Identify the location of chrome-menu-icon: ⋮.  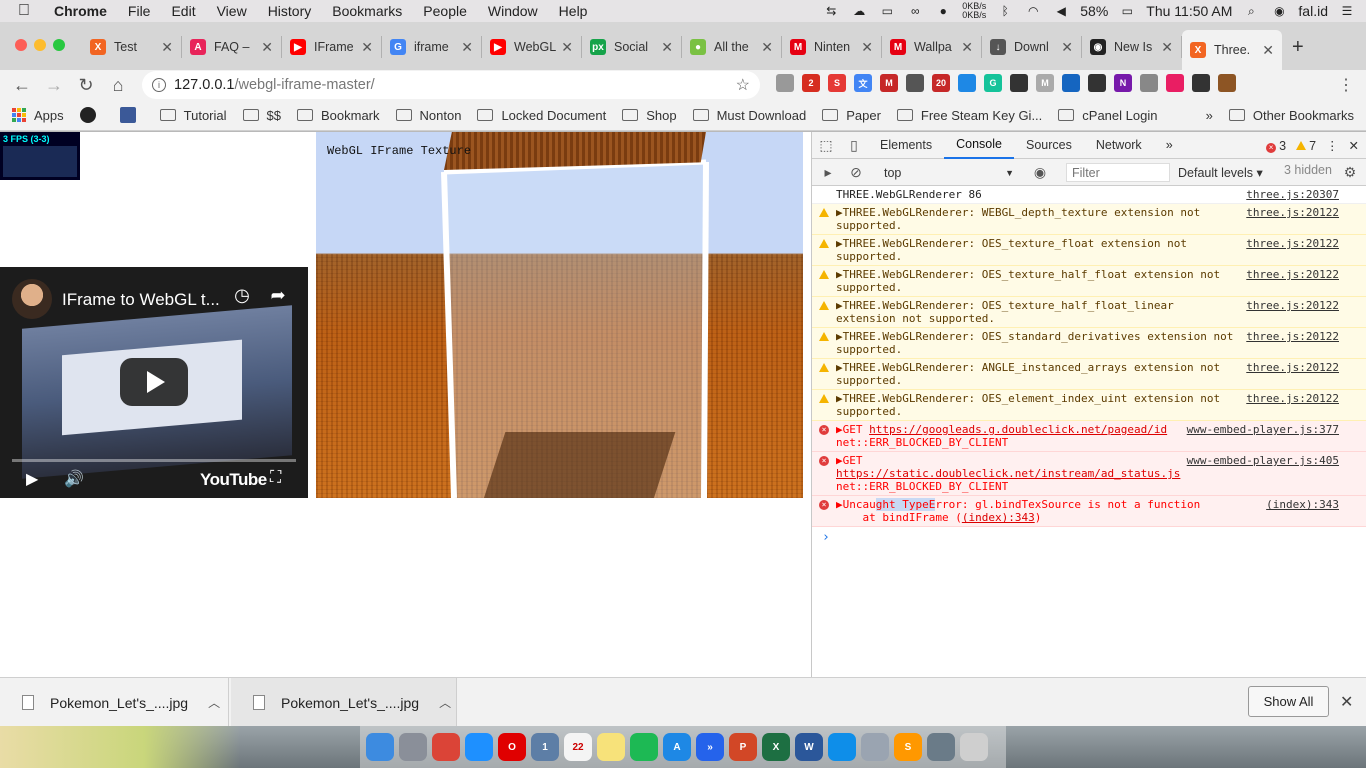
(1346, 85).